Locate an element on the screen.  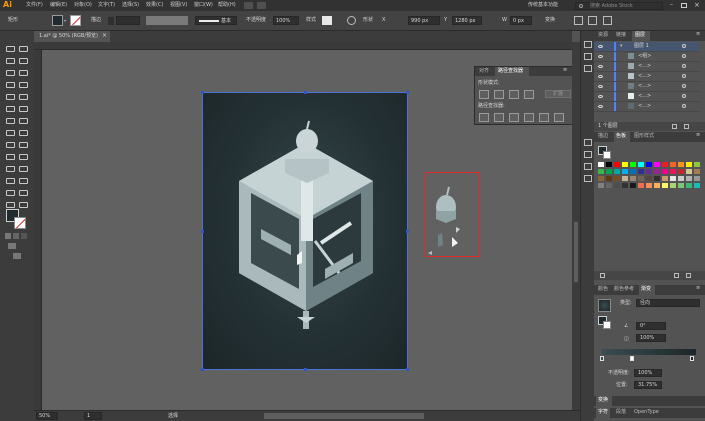
menu-effect: 效果(C) is located at coordinates (154, 5).